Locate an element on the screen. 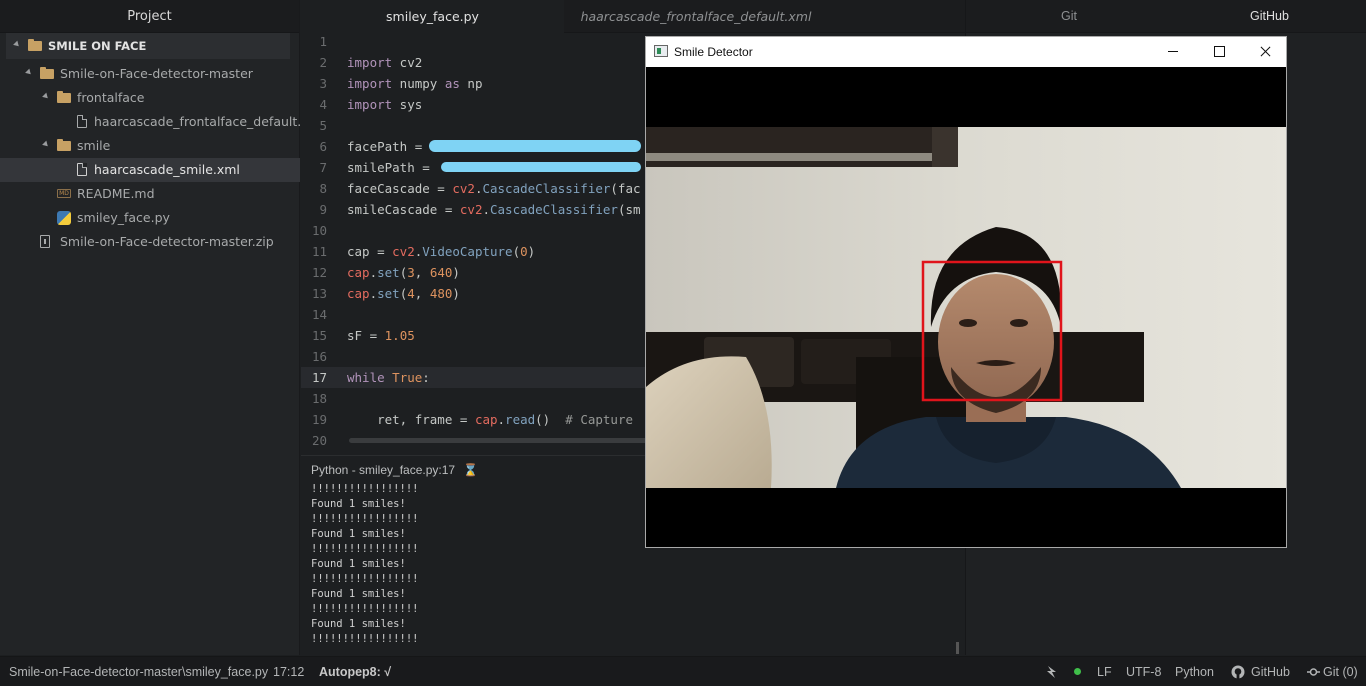 This screenshot has height=686, width=1366. tab-github: GitHub is located at coordinates (1269, 16).